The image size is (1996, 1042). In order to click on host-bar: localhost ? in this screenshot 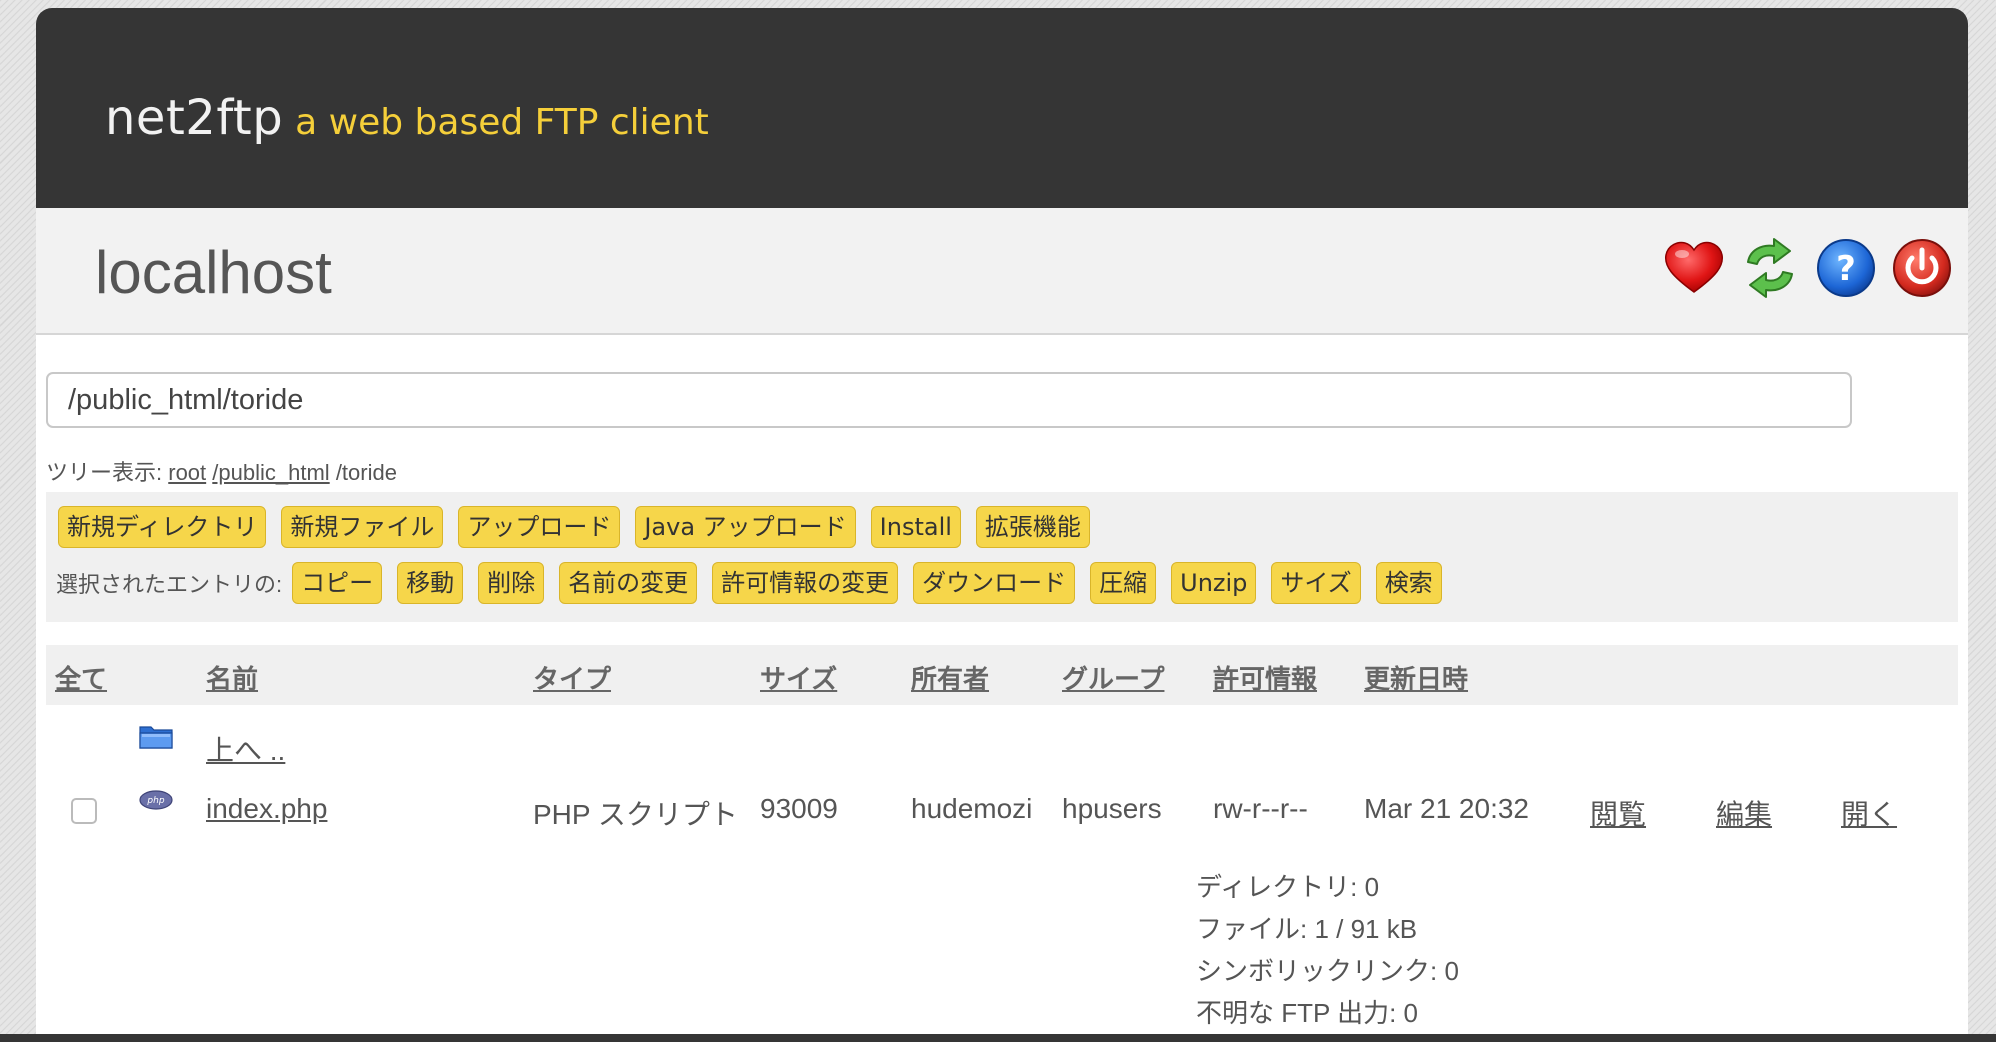, I will do `click(1002, 271)`.